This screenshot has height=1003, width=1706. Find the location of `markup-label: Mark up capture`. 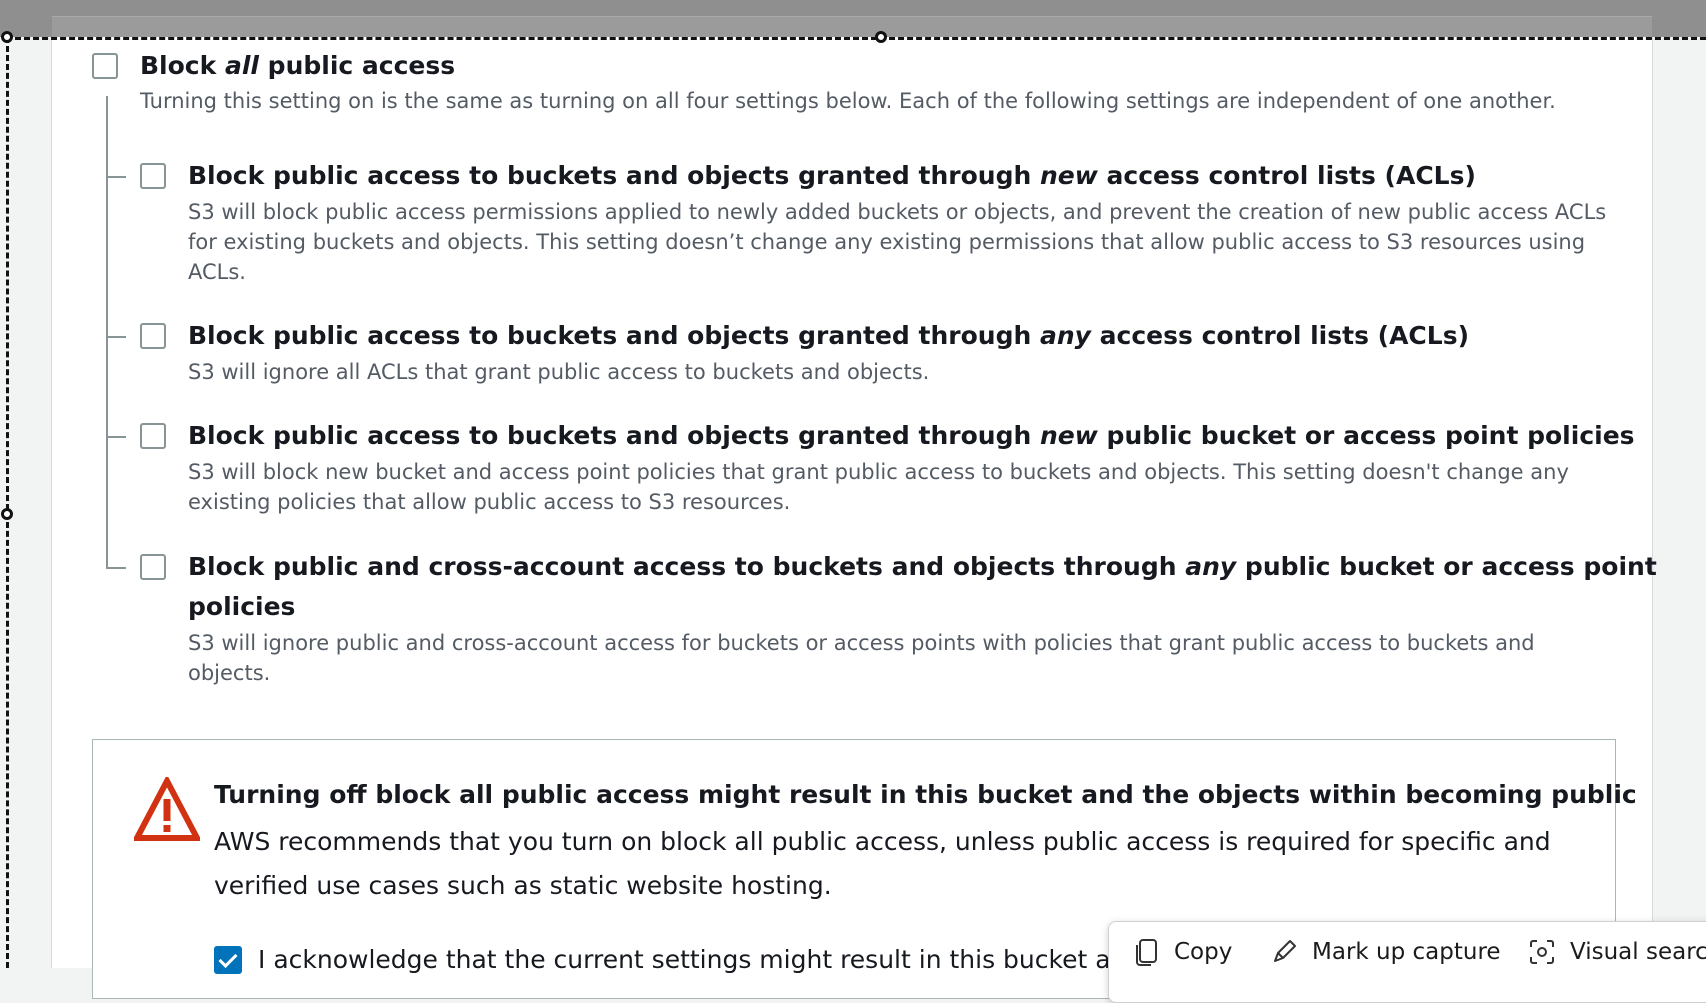

markup-label: Mark up capture is located at coordinates (1406, 952).